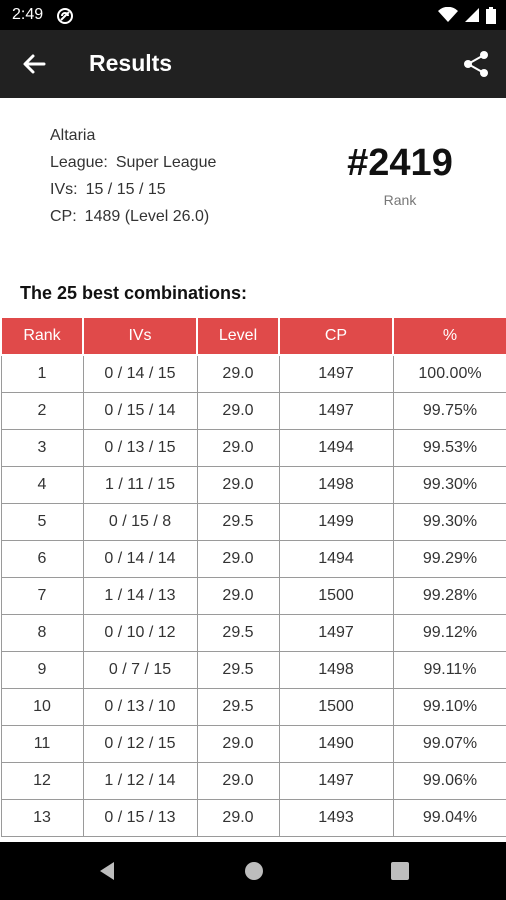 The width and height of the screenshot is (506, 900). What do you see at coordinates (448, 14) in the screenshot?
I see `wifi-icon` at bounding box center [448, 14].